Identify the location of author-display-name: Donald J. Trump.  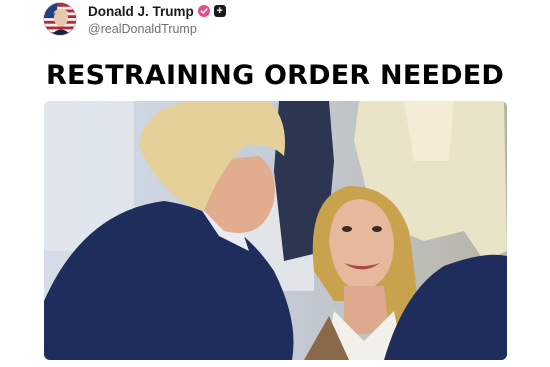
(141, 11).